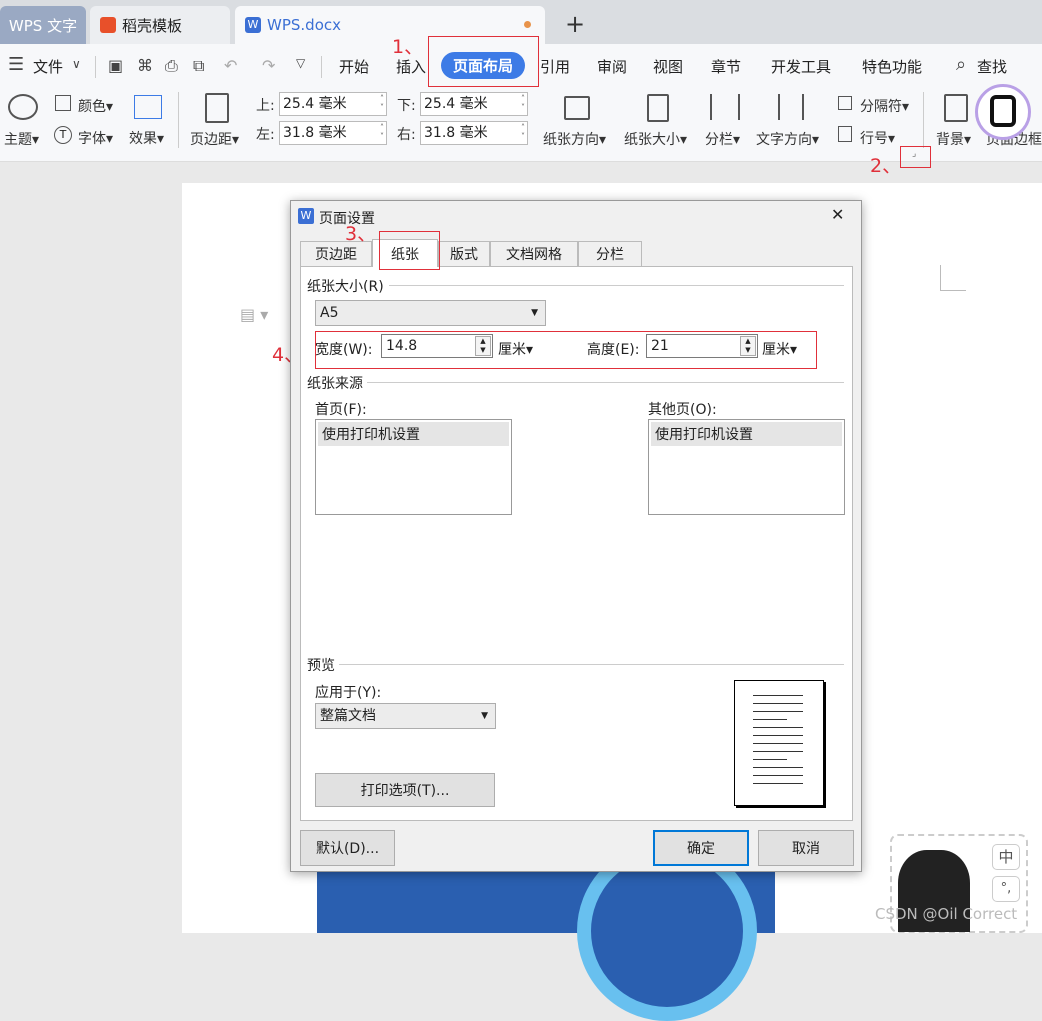 This screenshot has height=1021, width=1042. I want to click on menu-view: 视图, so click(668, 66).